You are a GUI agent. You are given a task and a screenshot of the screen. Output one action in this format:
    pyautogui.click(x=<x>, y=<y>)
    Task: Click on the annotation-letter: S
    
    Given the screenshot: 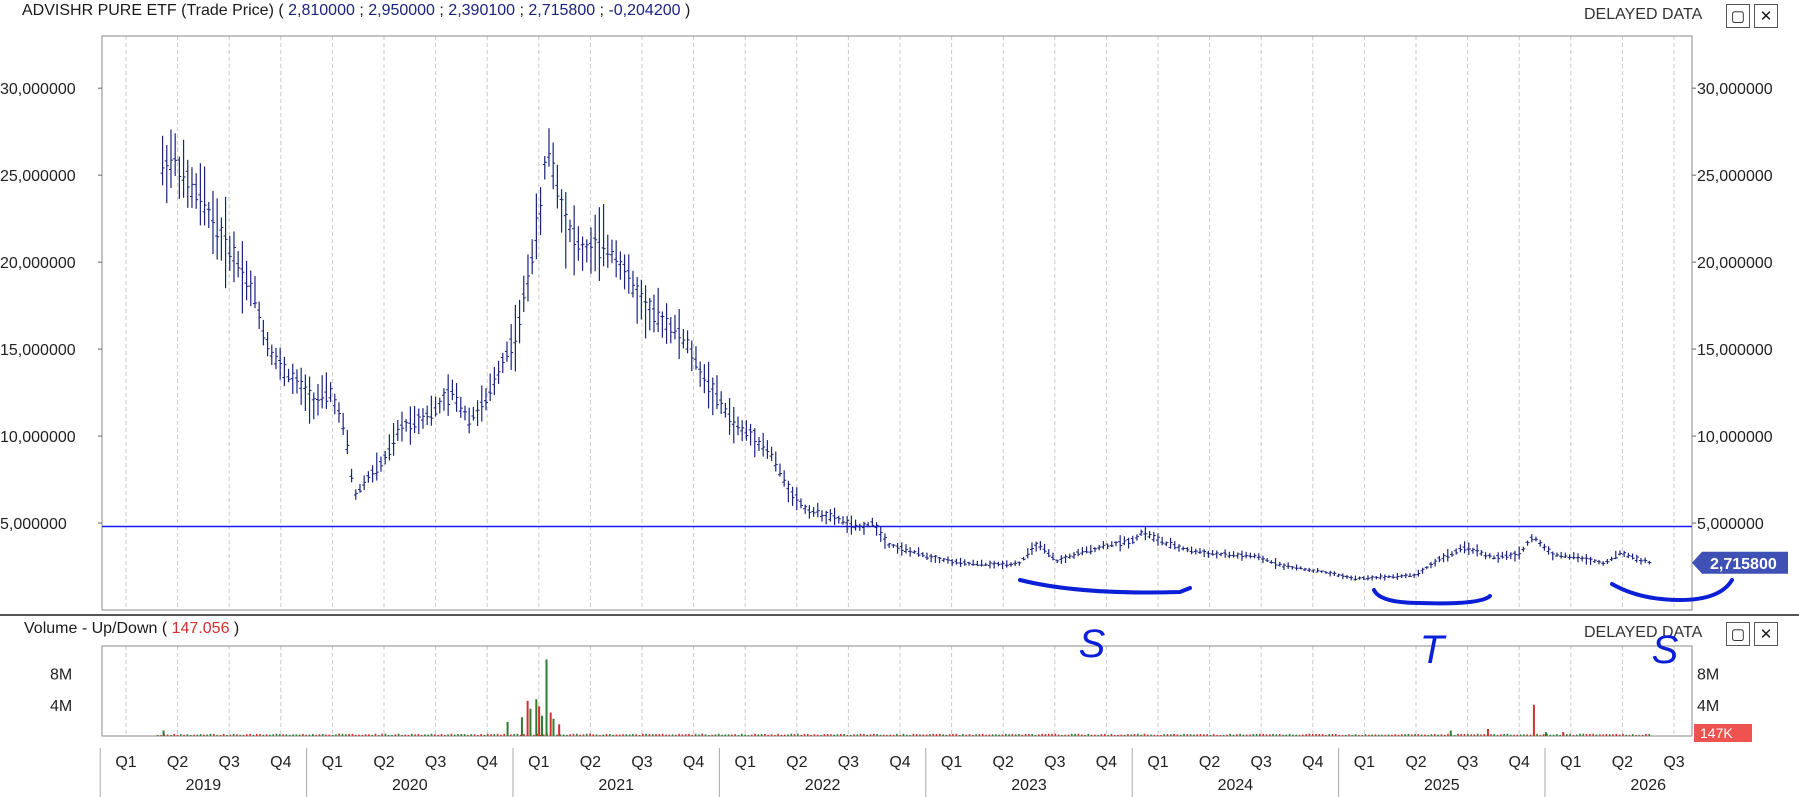 What is the action you would take?
    pyautogui.click(x=1092, y=644)
    